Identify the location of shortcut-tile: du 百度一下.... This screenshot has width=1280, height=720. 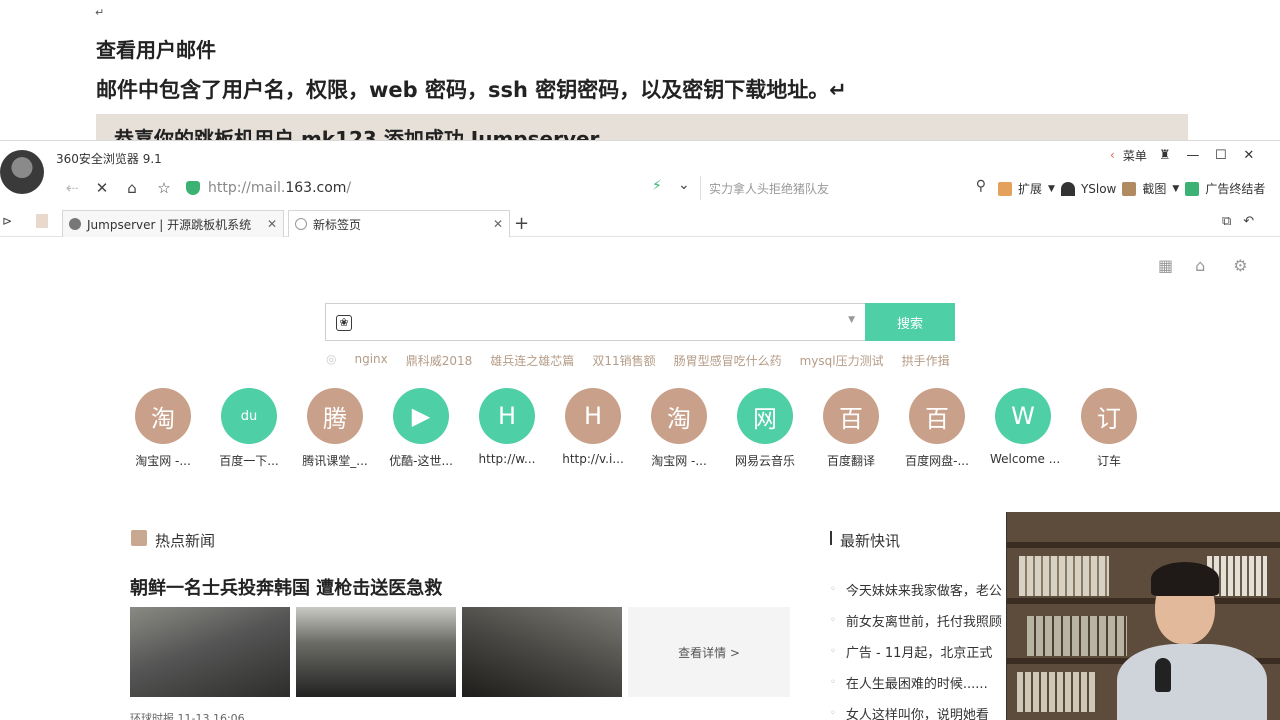
(249, 428).